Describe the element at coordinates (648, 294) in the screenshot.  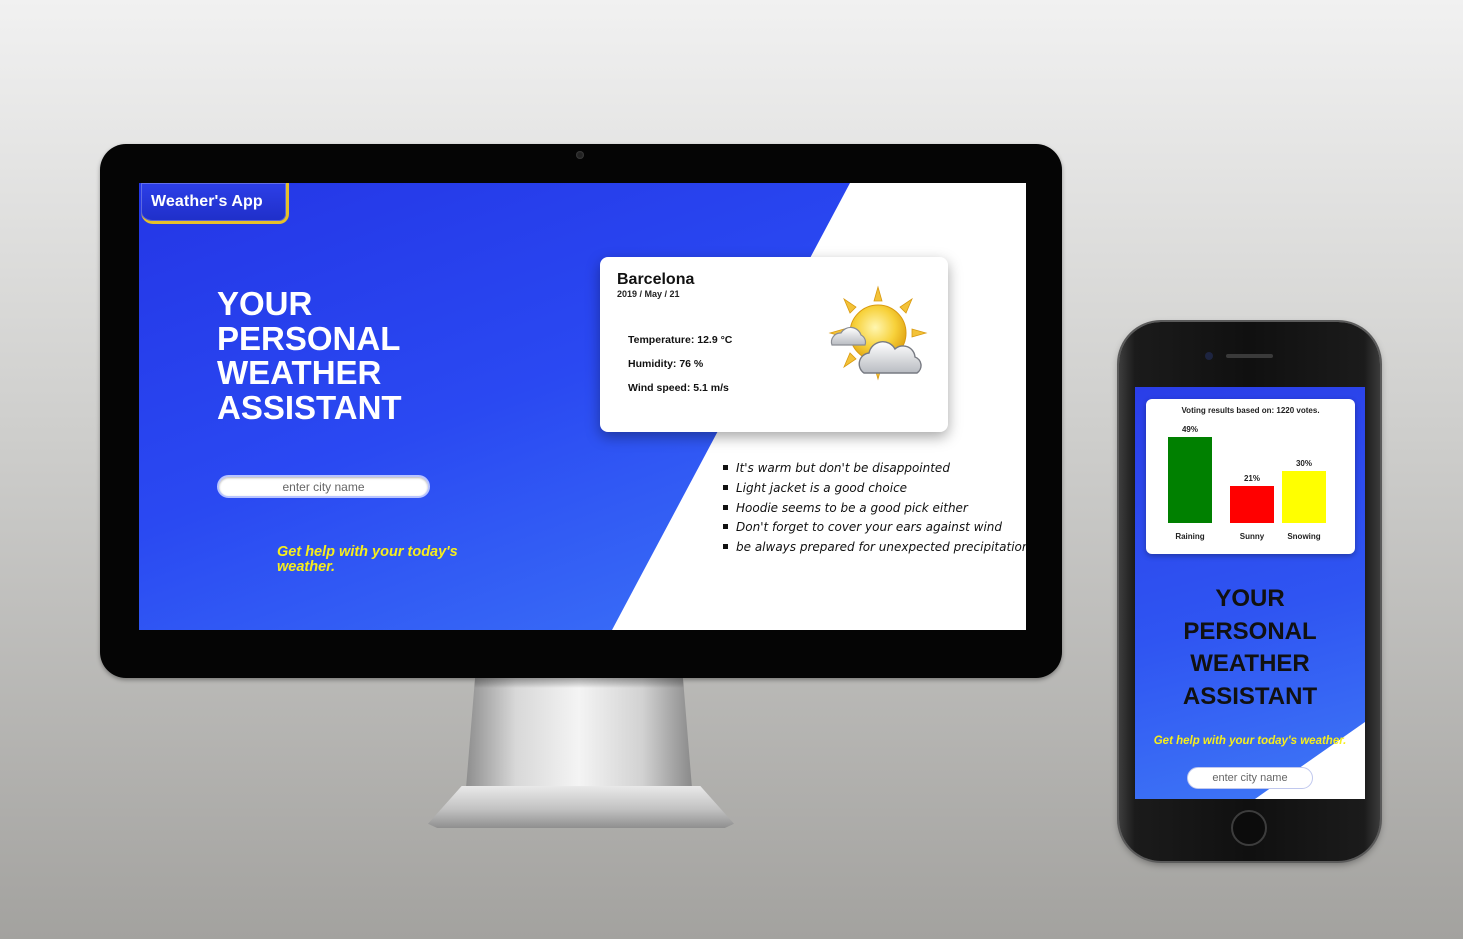
I see `forecast-date: 2019 / May / 21` at that location.